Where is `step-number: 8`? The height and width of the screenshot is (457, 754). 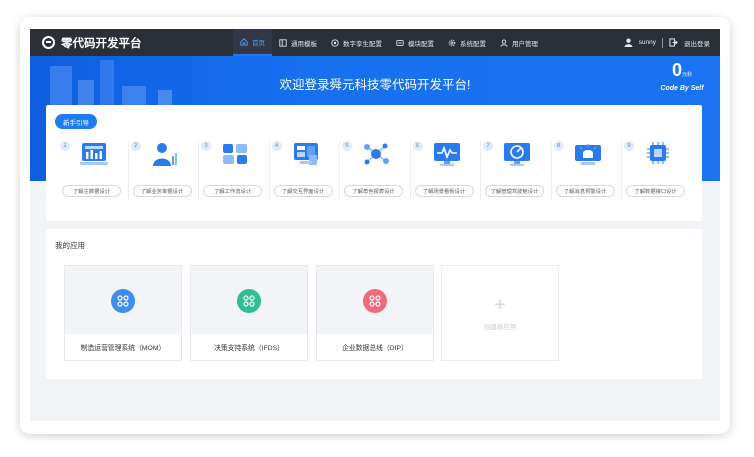 step-number: 8 is located at coordinates (558, 146).